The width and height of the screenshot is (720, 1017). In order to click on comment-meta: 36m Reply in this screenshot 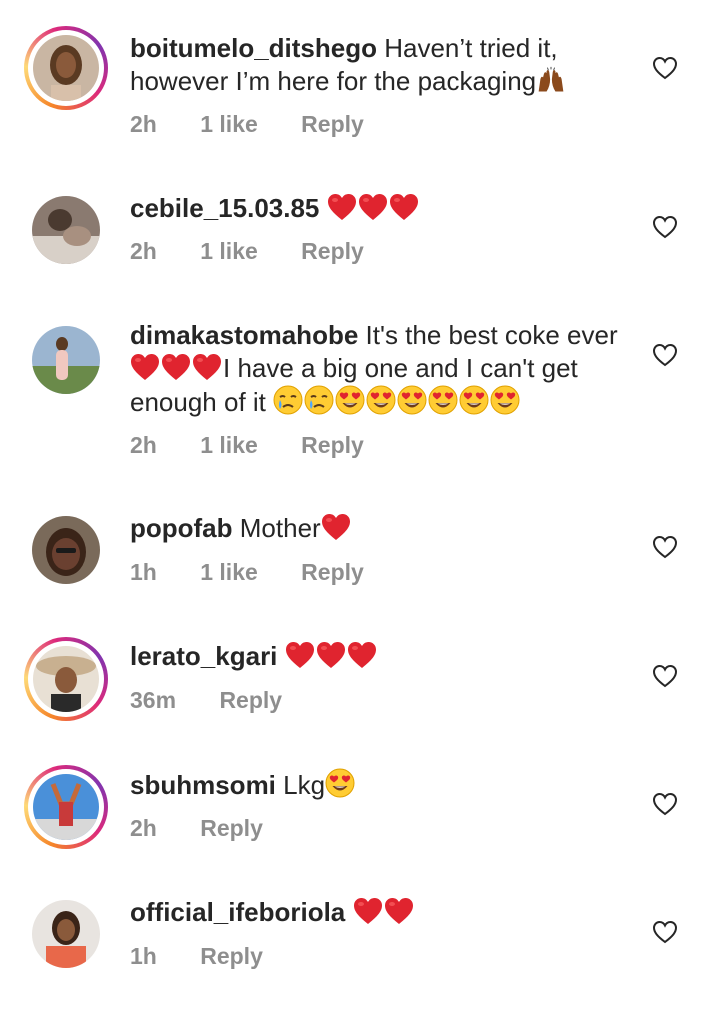, I will do `click(224, 700)`.